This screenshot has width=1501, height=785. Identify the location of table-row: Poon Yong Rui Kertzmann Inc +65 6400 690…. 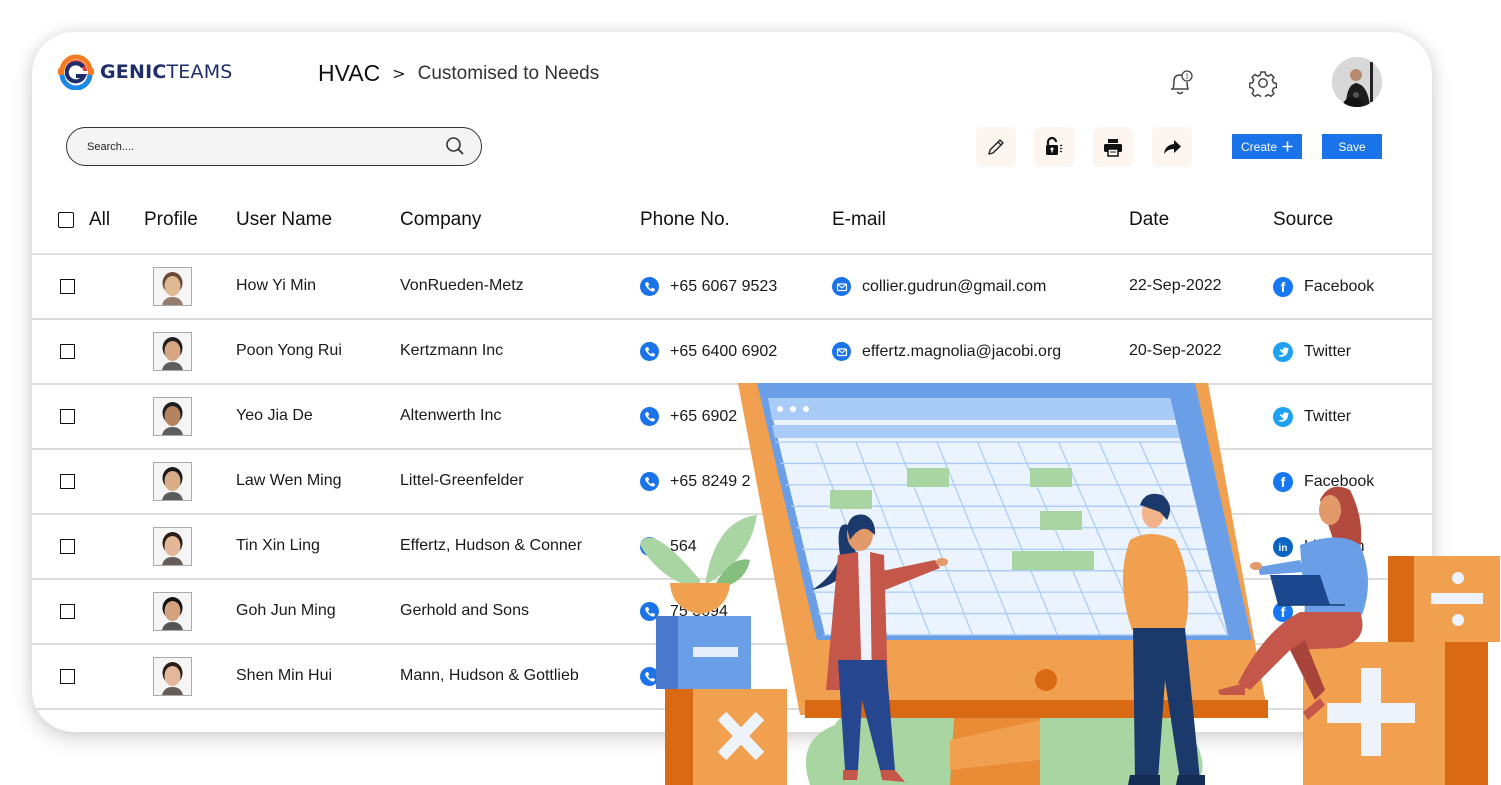
(732, 352).